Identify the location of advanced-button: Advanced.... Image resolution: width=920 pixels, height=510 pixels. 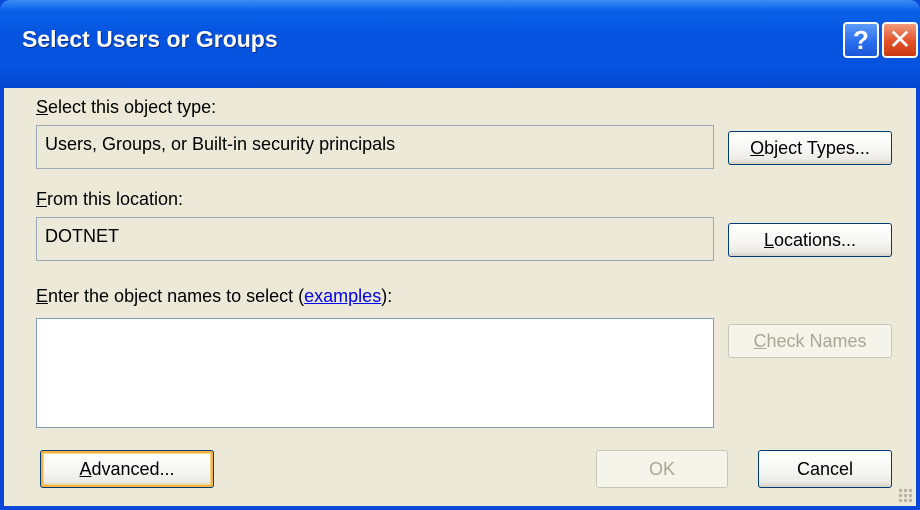
(127, 469).